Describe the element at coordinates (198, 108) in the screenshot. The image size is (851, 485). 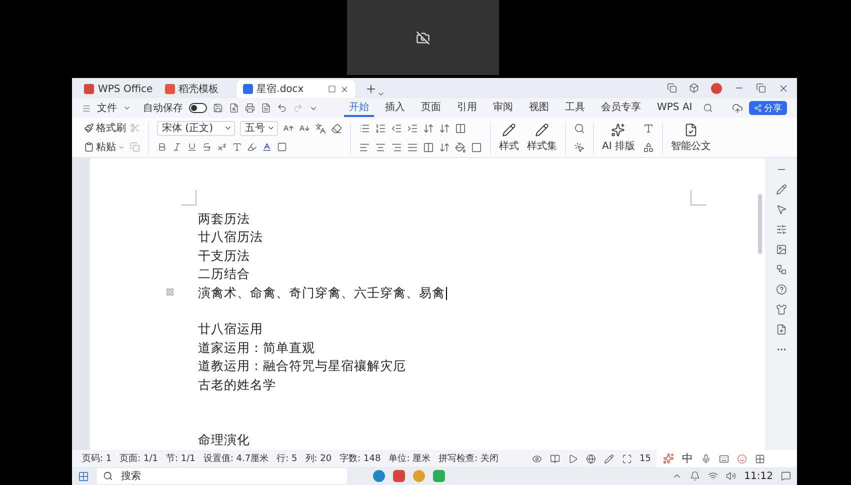
I see `autosave-toggle` at that location.